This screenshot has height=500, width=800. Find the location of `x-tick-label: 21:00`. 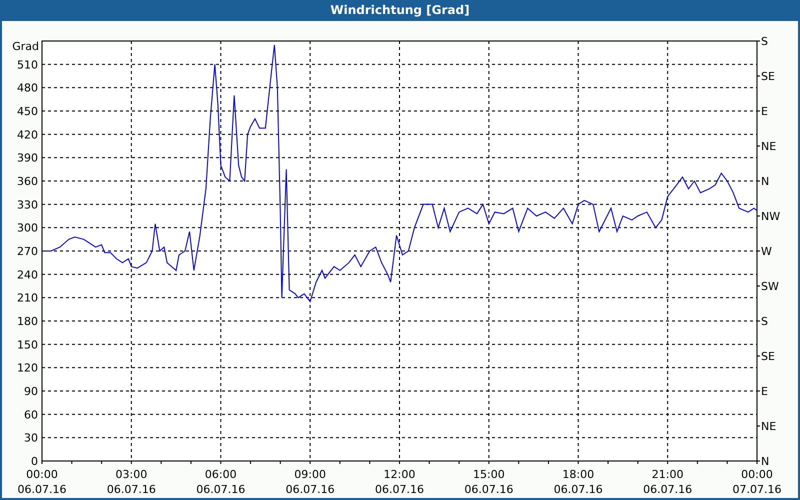

x-tick-label: 21:00 is located at coordinates (668, 474).